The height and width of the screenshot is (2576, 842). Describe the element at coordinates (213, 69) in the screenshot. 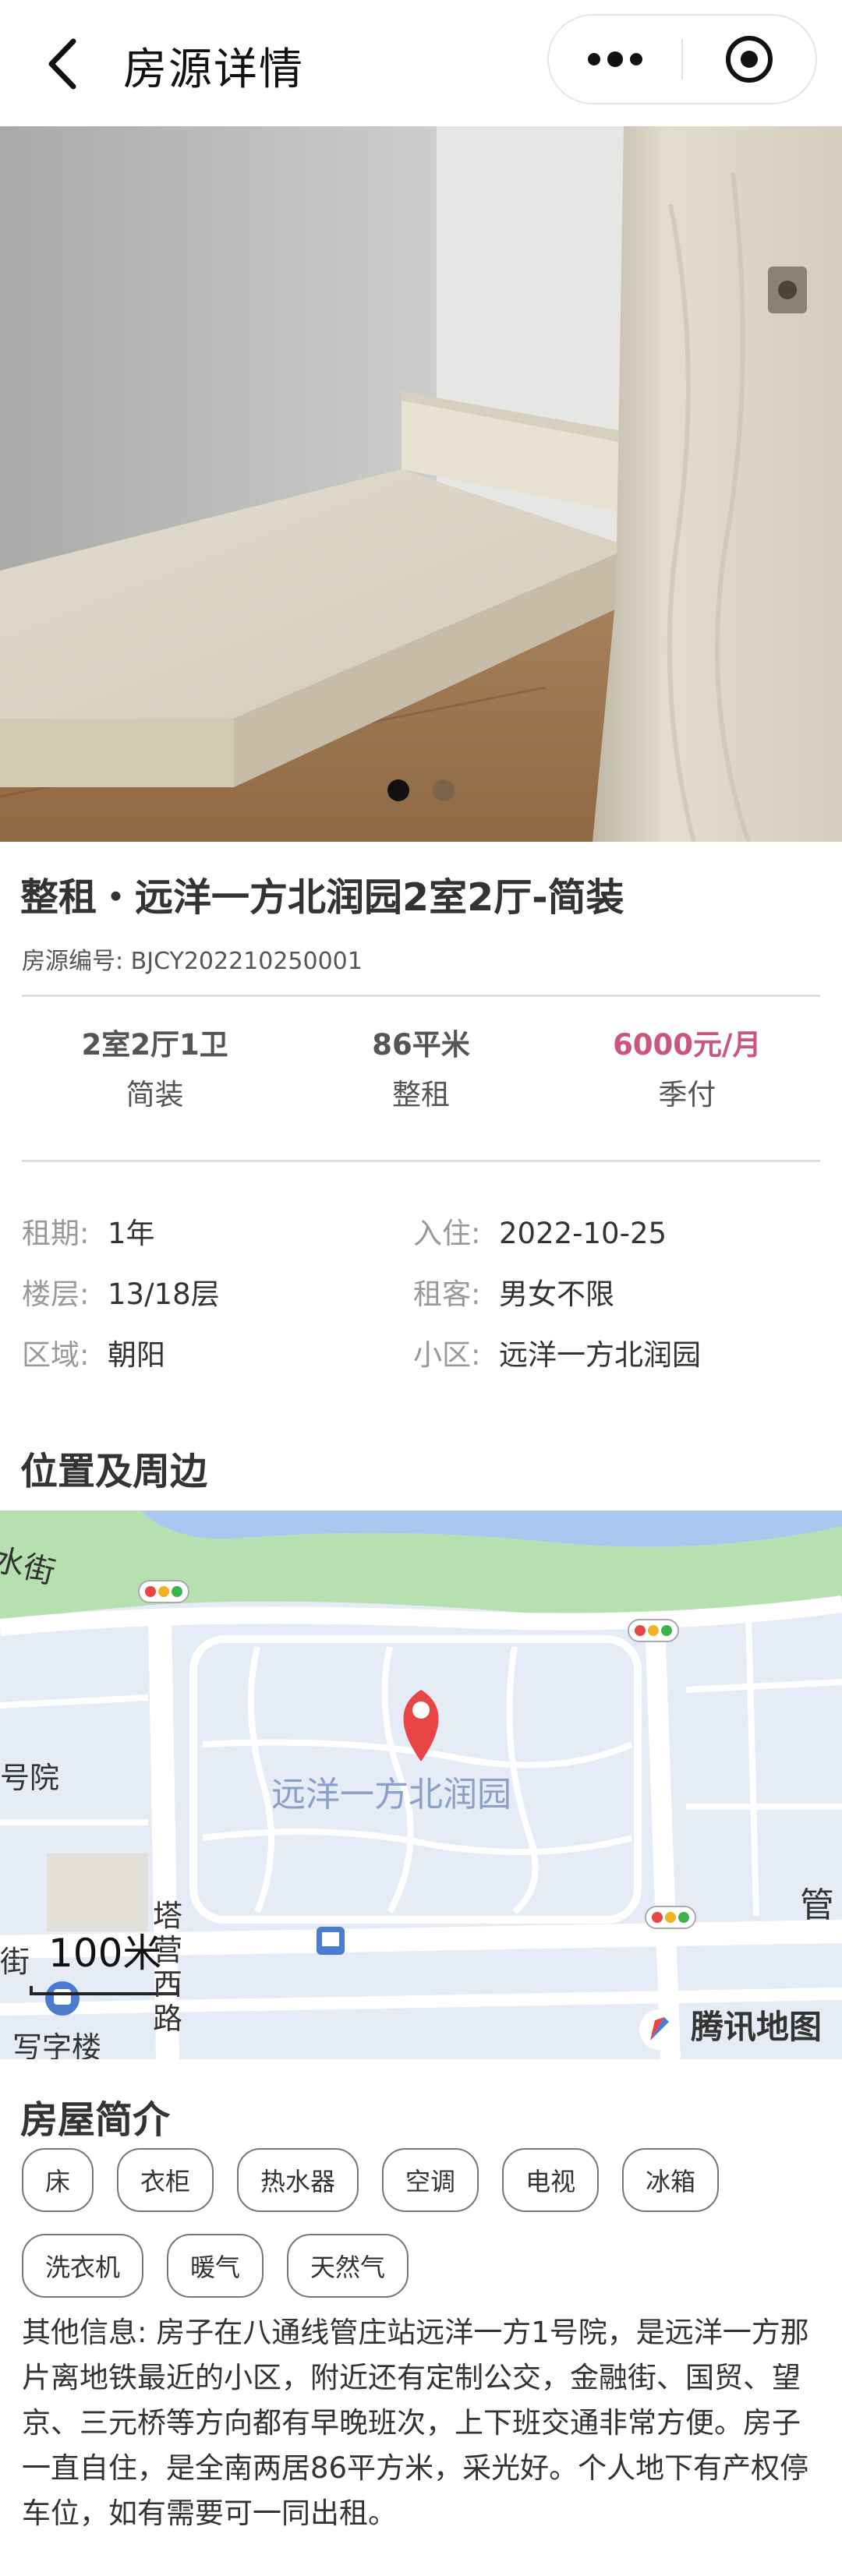

I see `page-title: 房源详情` at that location.